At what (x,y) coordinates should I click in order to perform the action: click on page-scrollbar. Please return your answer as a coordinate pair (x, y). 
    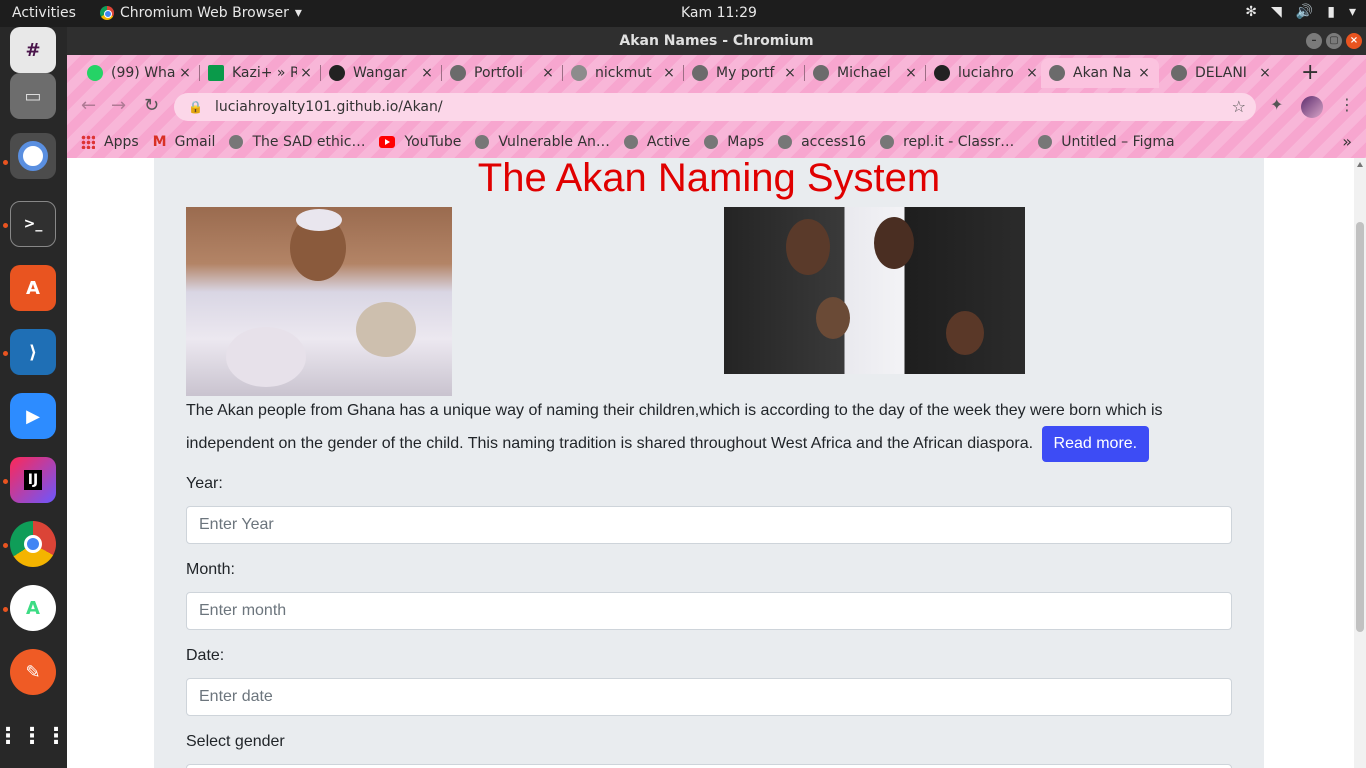
    Looking at the image, I should click on (1360, 463).